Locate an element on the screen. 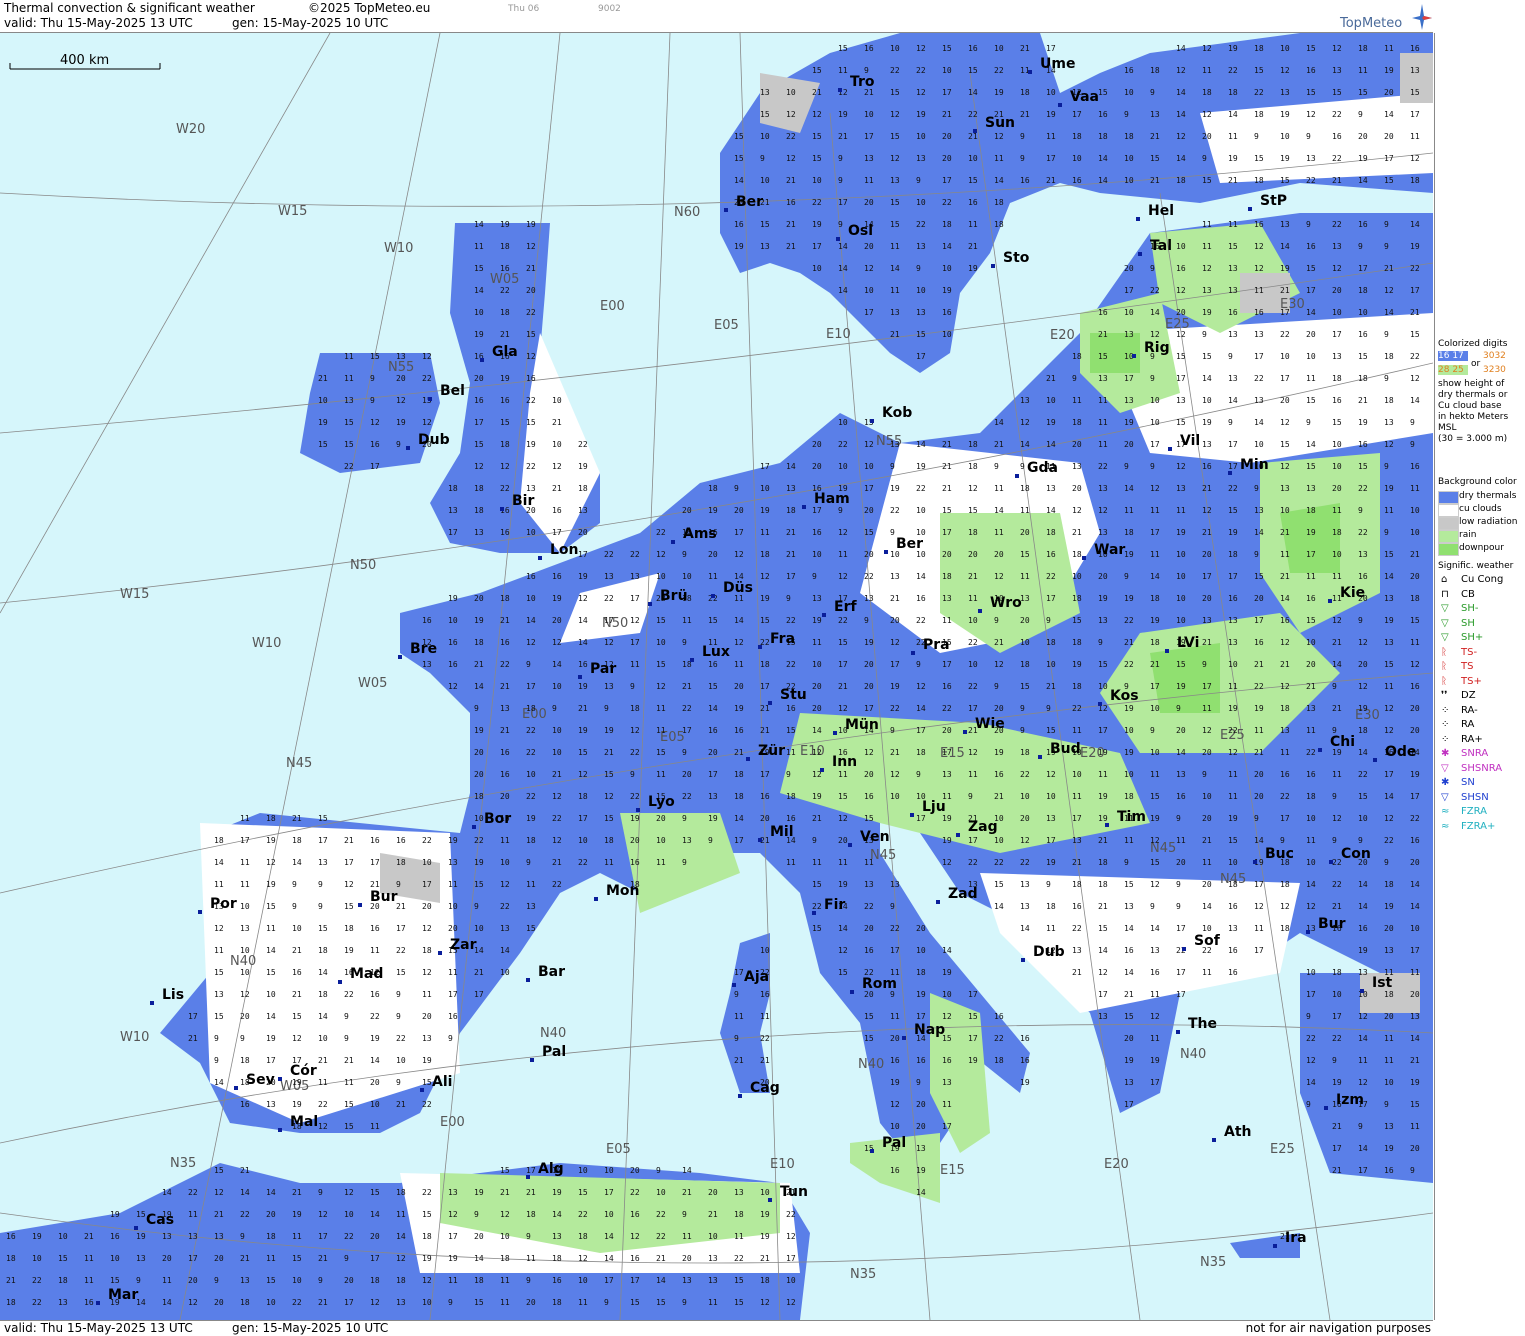  city-label: Izm is located at coordinates (1350, 1100).